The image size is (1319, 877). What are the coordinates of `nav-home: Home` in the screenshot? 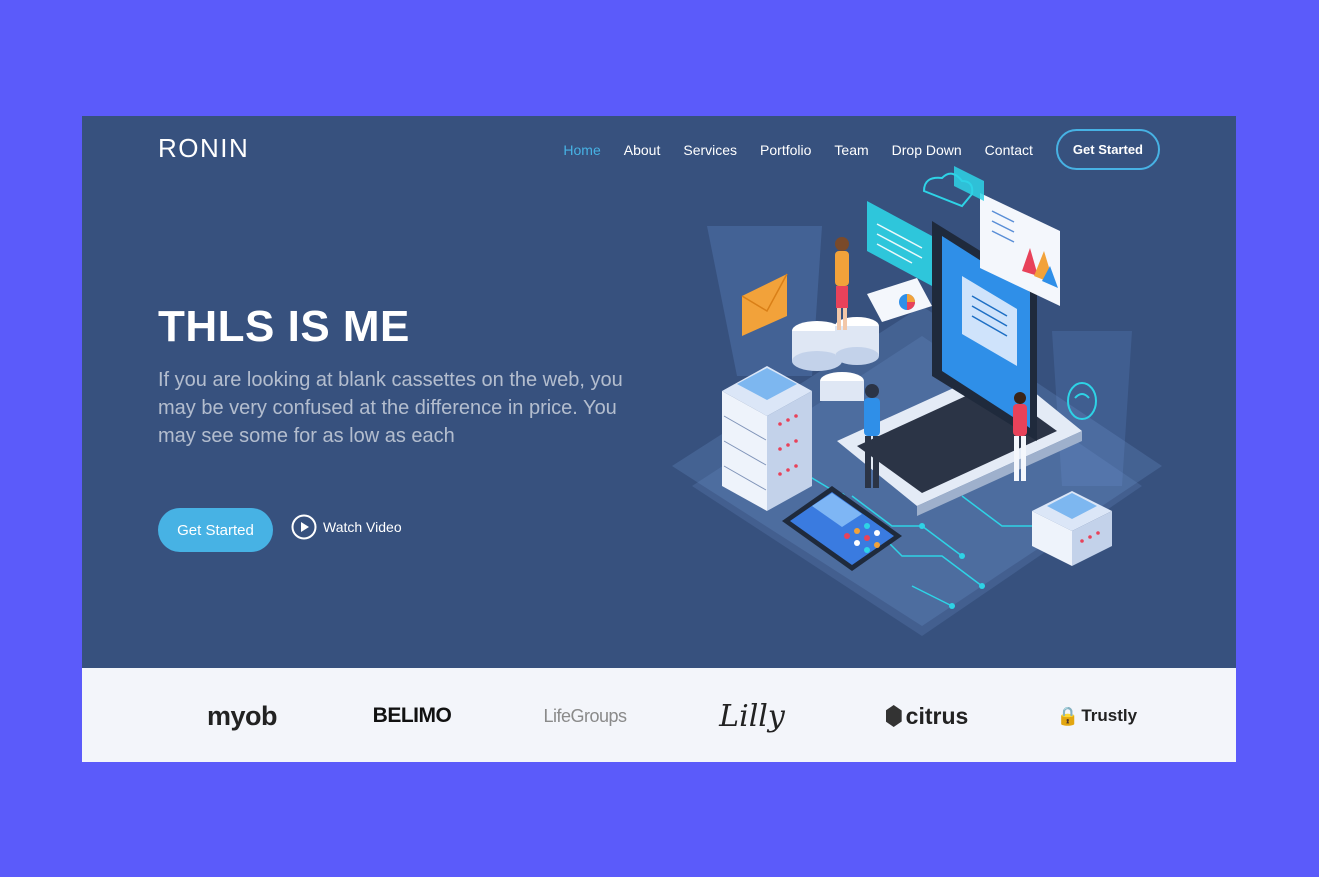 It's located at (581, 150).